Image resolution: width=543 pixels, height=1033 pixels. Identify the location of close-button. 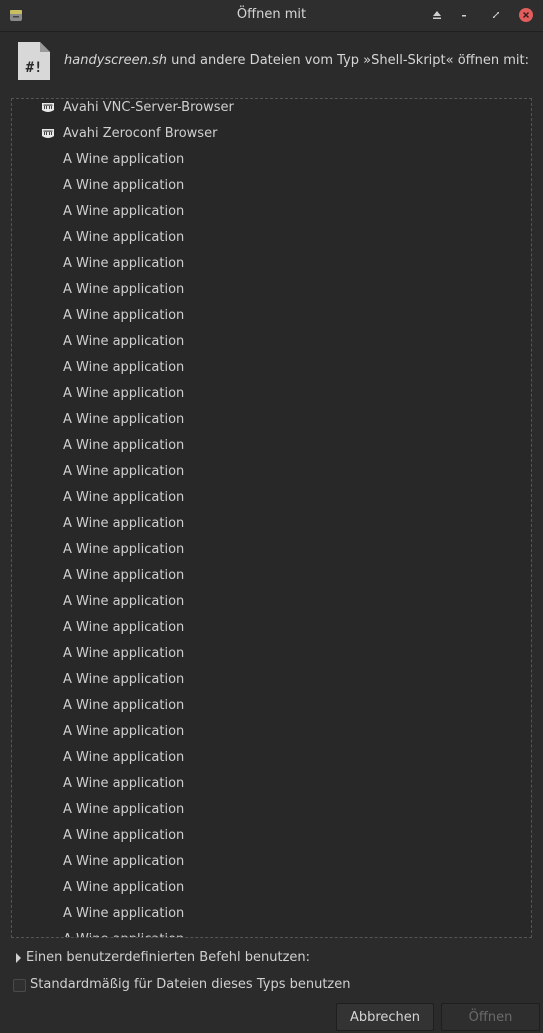
(526, 15).